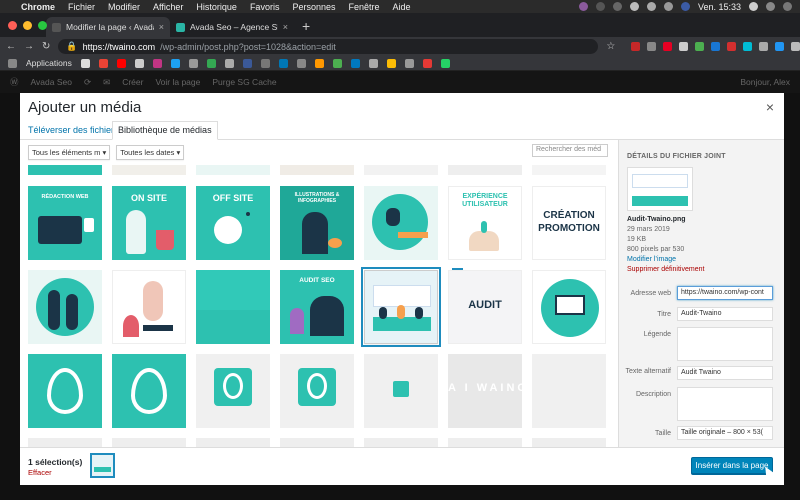 This screenshot has width=800, height=500. What do you see at coordinates (402, 7) in the screenshot?
I see `menu-aide: Aide` at bounding box center [402, 7].